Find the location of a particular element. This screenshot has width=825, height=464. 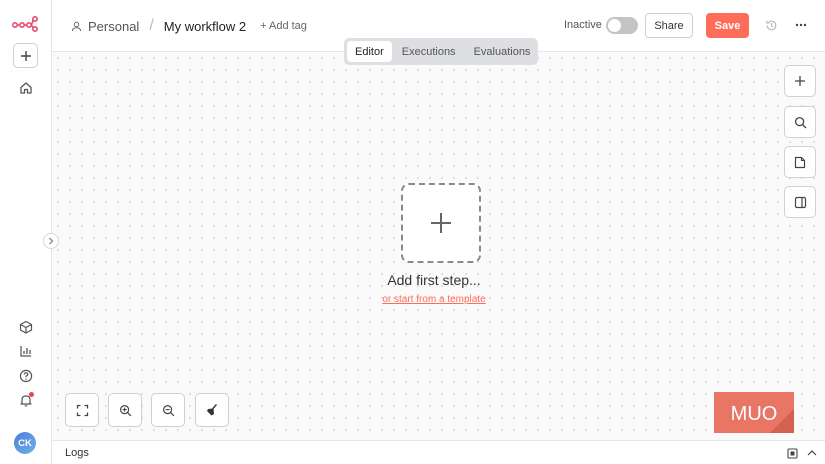

tab-editor: Editor is located at coordinates (369, 51).